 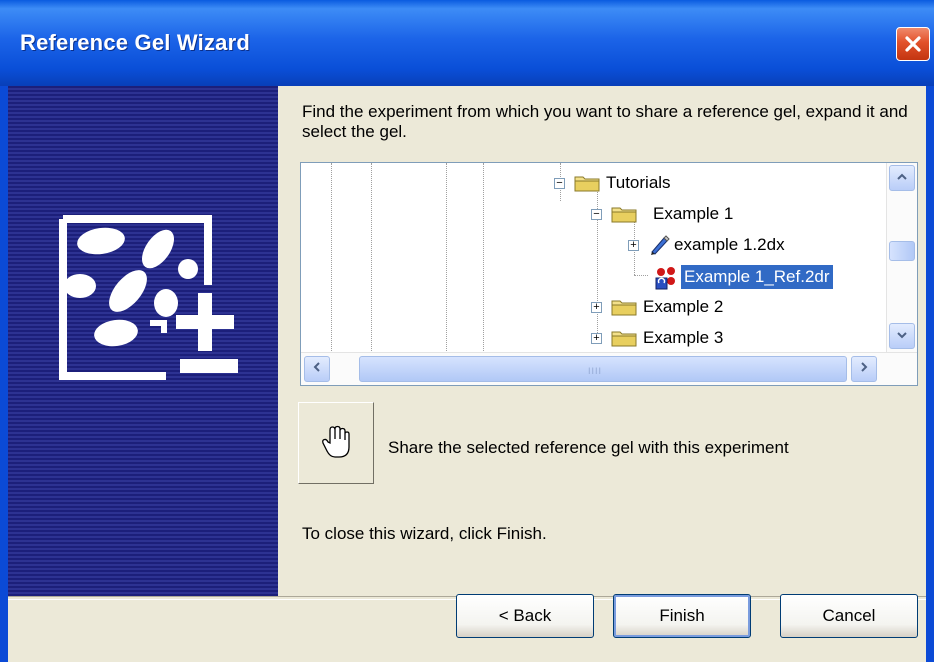 What do you see at coordinates (424, 533) in the screenshot?
I see `close-hint-text: To close this wizard, click Finish.` at bounding box center [424, 533].